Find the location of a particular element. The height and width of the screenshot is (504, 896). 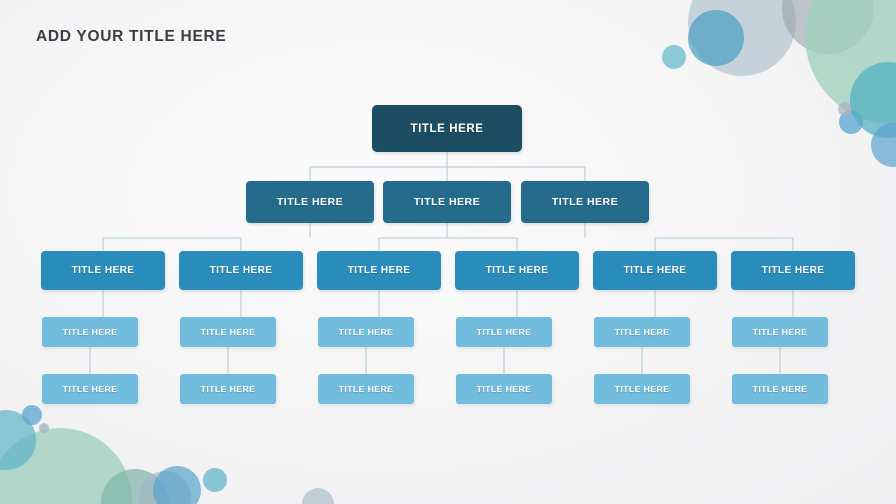

org-node-n3a: TITLE HERE is located at coordinates (90, 332).